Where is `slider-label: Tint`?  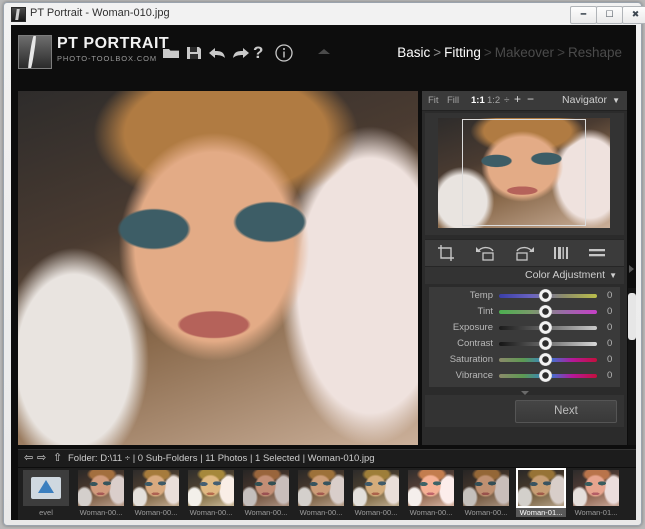 slider-label: Tint is located at coordinates (485, 311).